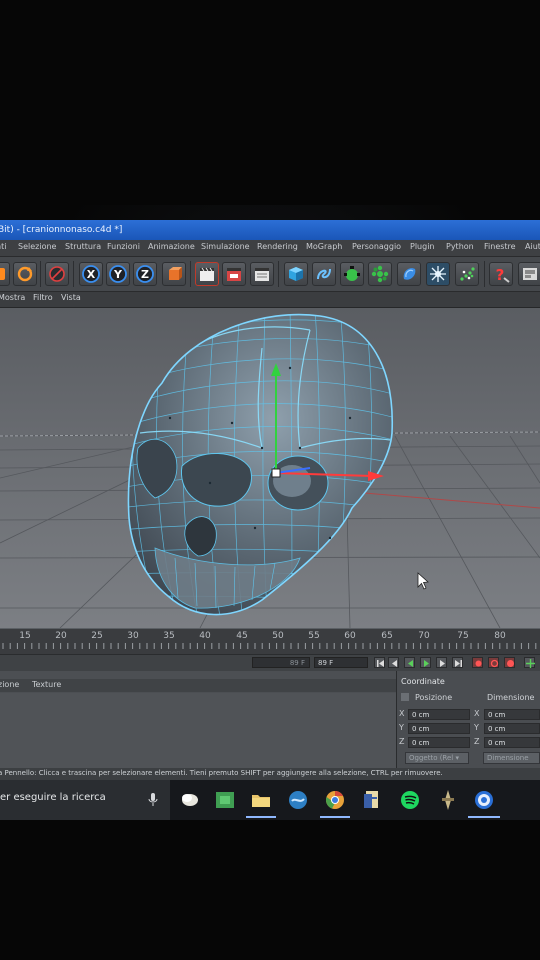 The height and width of the screenshot is (960, 540). What do you see at coordinates (53, 797) in the screenshot?
I see `taskbar-search-placeholder: er eseguire la ricerca` at bounding box center [53, 797].